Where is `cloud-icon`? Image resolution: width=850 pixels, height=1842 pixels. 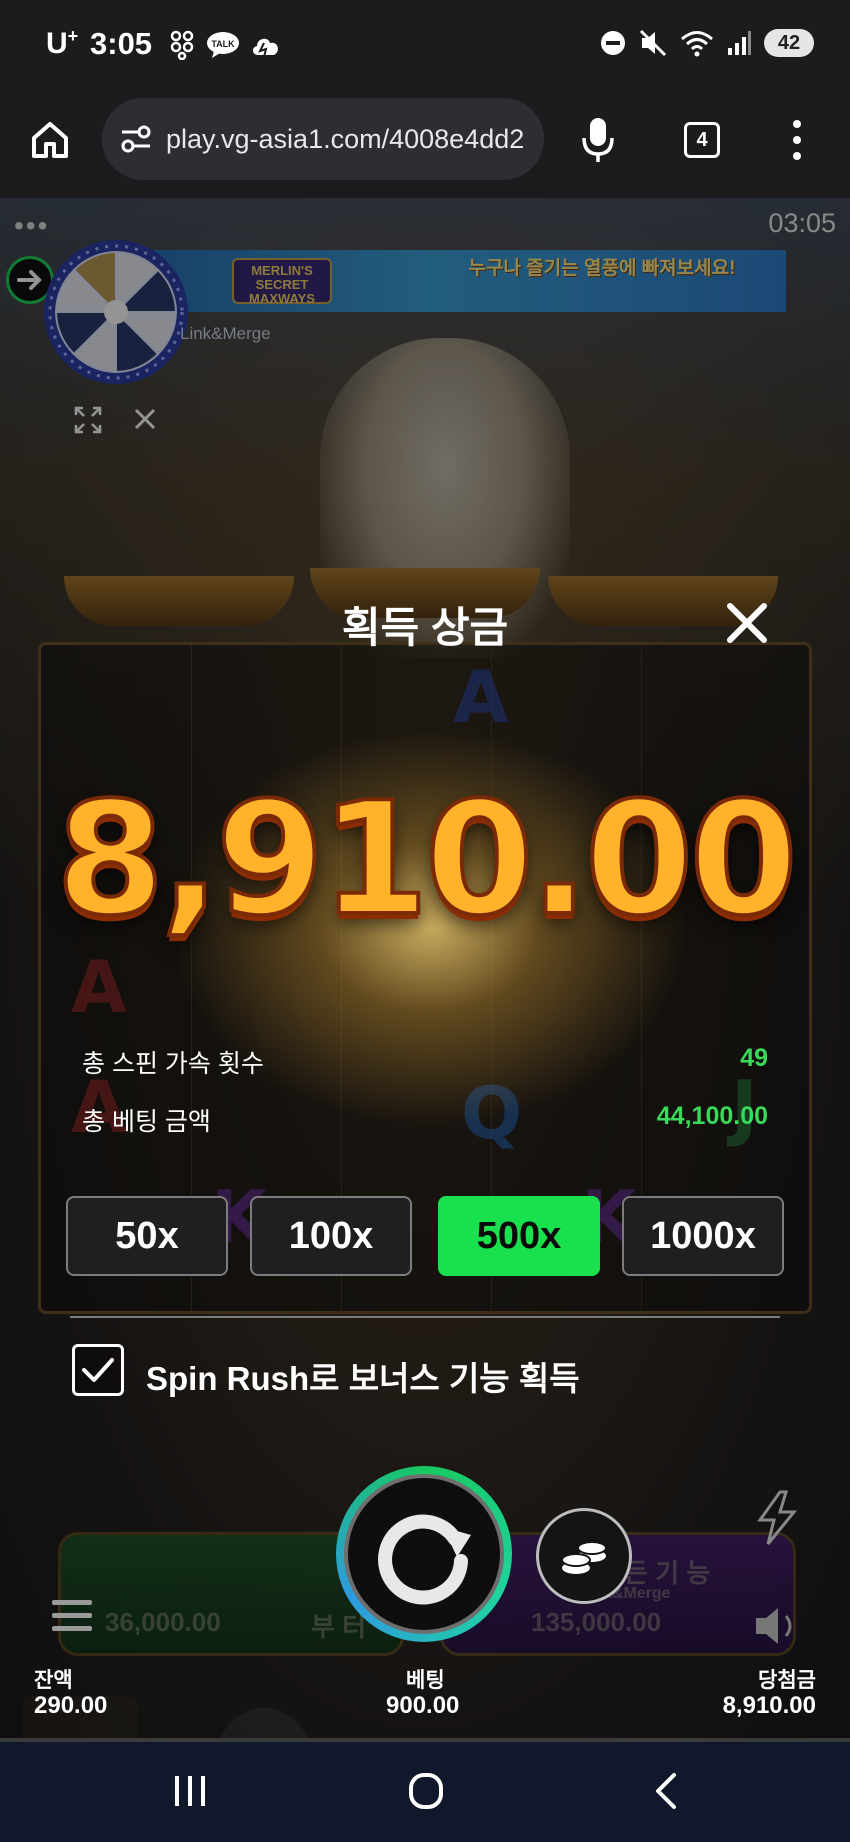 cloud-icon is located at coordinates (265, 48).